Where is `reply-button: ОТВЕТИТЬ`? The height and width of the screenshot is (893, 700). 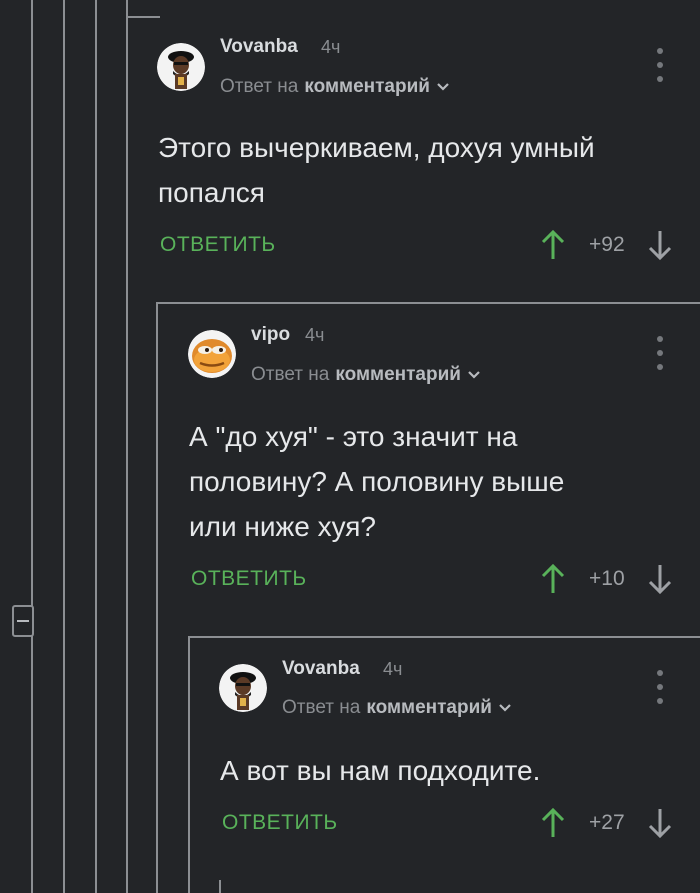 reply-button: ОТВЕТИТЬ is located at coordinates (280, 823).